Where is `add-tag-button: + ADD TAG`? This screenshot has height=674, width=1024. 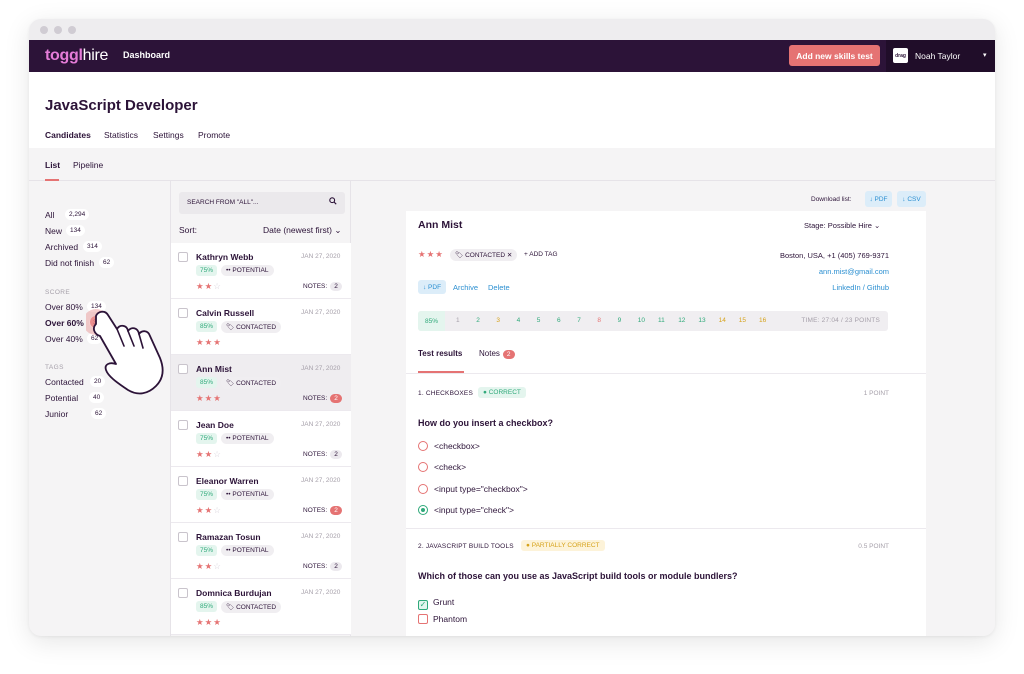
add-tag-button: + ADD TAG is located at coordinates (541, 254).